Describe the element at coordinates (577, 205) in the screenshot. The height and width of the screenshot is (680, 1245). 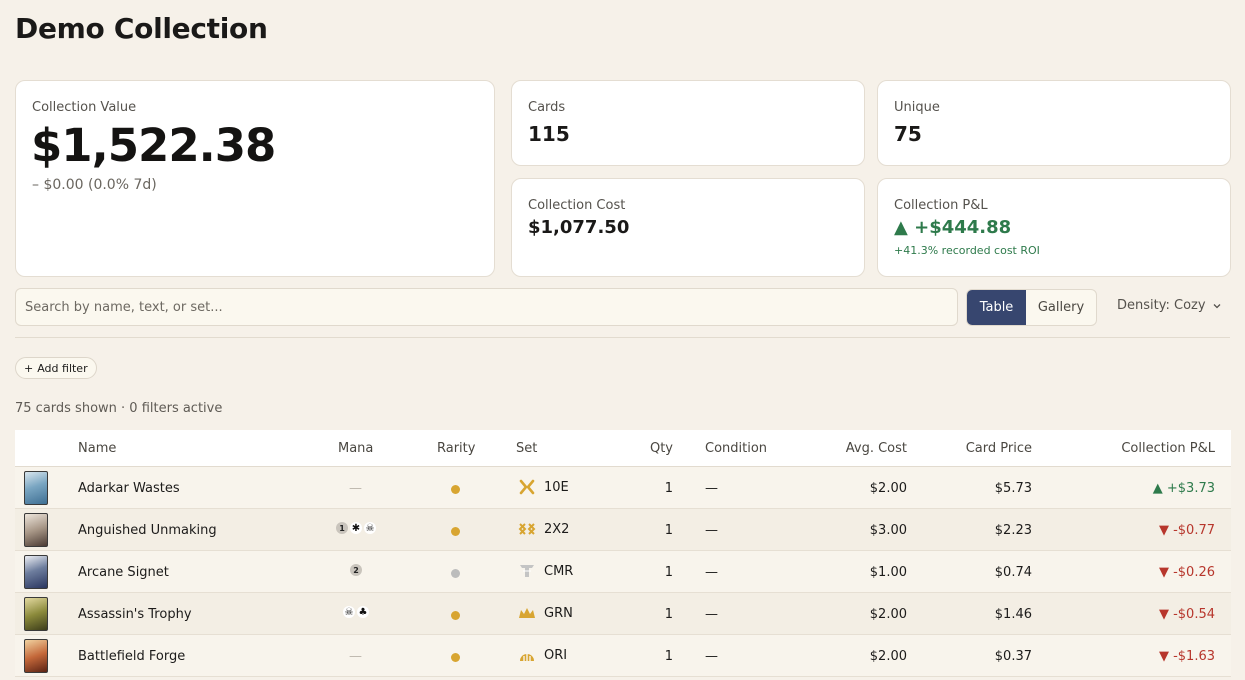
I see `collection-cost-label: Collection Cost` at that location.